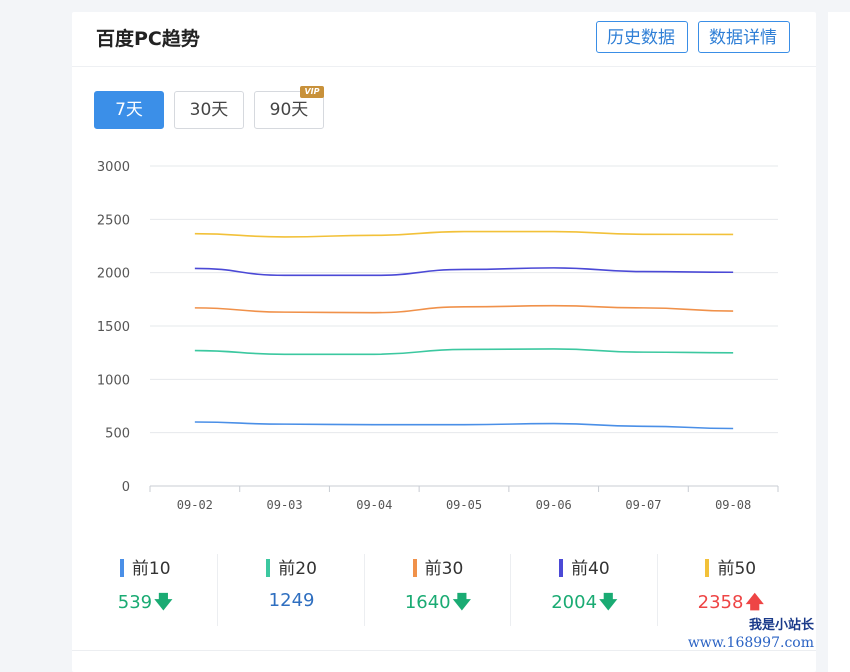  What do you see at coordinates (733, 505) in the screenshot?
I see `x-tick-label: 09-08` at bounding box center [733, 505].